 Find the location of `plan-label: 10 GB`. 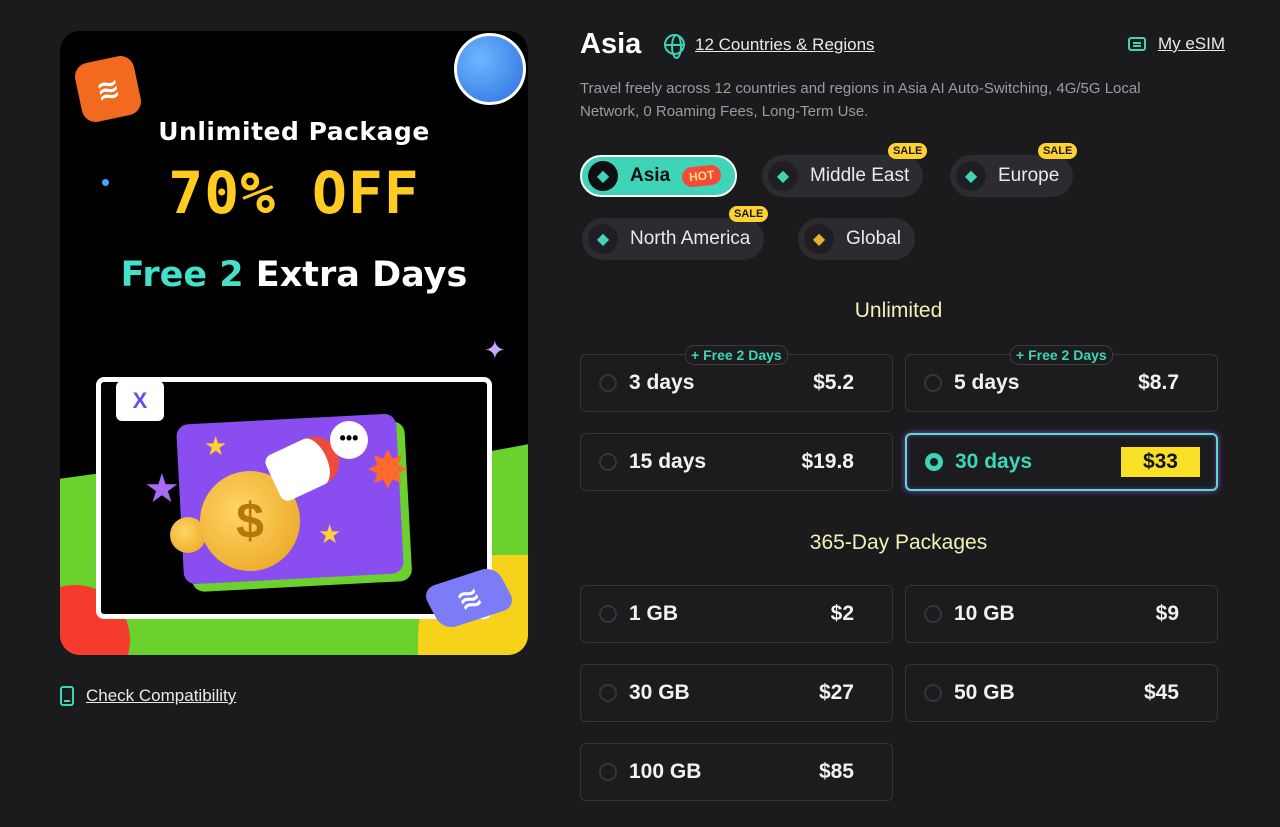

plan-label: 10 GB is located at coordinates (984, 613).